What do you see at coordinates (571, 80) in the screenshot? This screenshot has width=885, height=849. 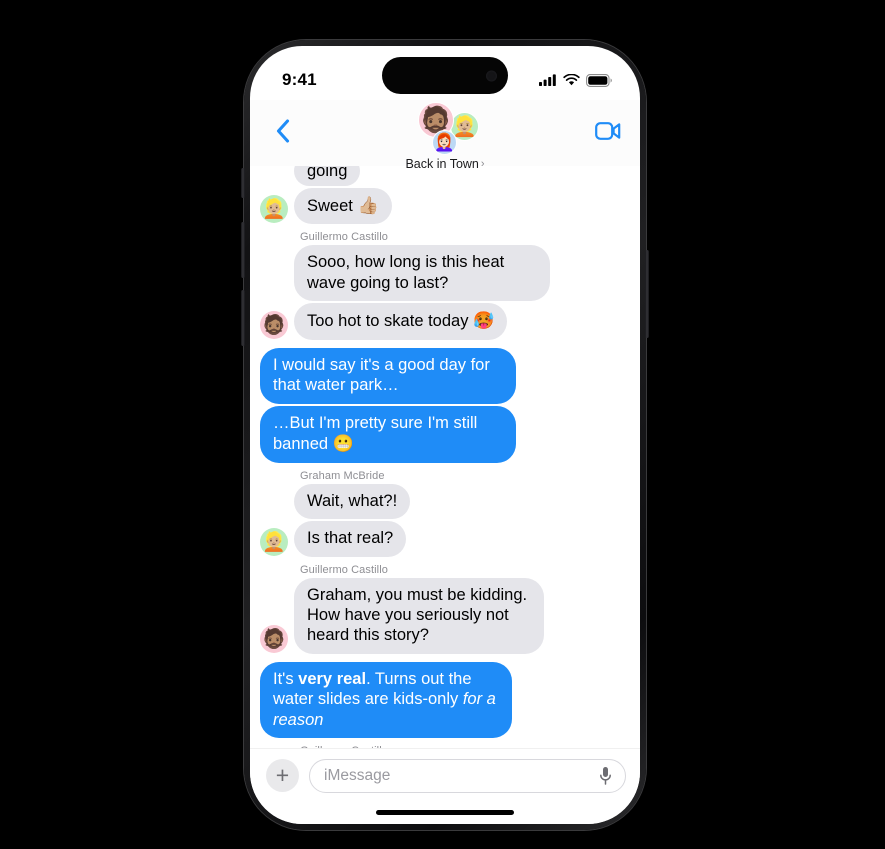 I see `wifi-icon` at bounding box center [571, 80].